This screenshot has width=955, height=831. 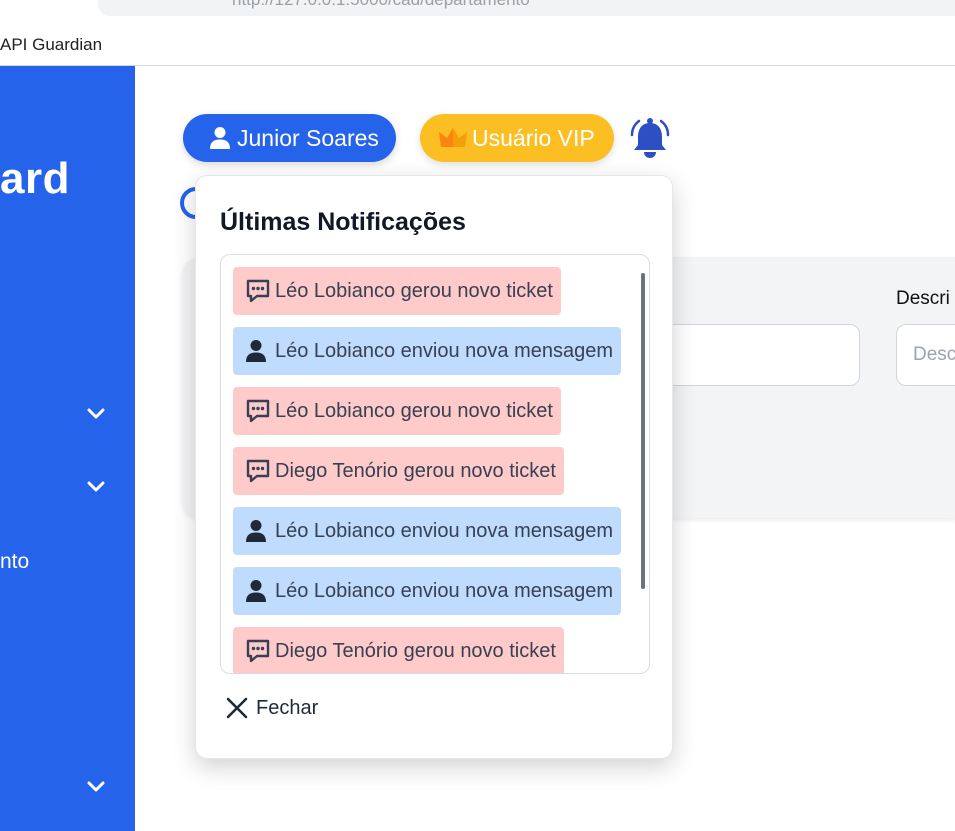 What do you see at coordinates (35, 179) in the screenshot?
I see `sidebar-logo: ard` at bounding box center [35, 179].